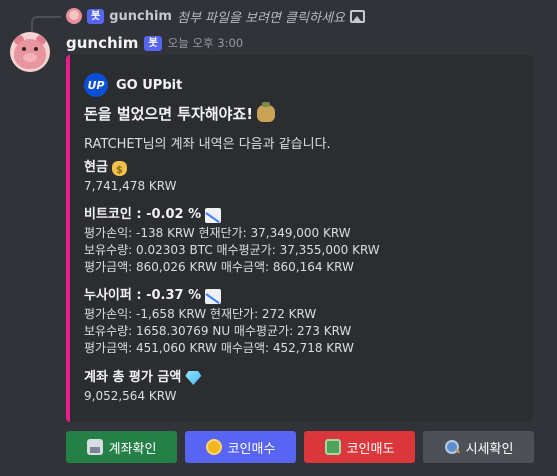  Describe the element at coordinates (143, 214) in the screenshot. I see `field-bitcoin-name: 비트코인 : -0.02 %` at that location.